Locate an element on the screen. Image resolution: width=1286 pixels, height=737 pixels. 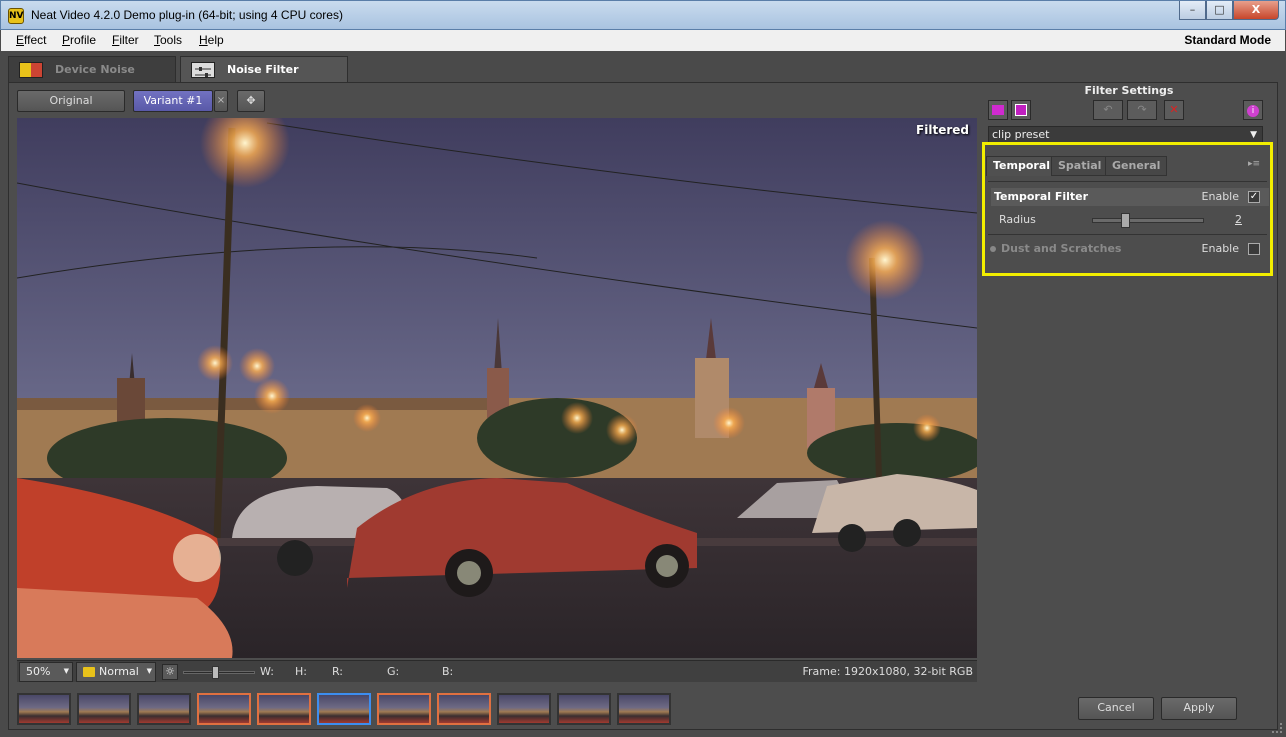
undo-button: ↶ is located at coordinates (1108, 110).